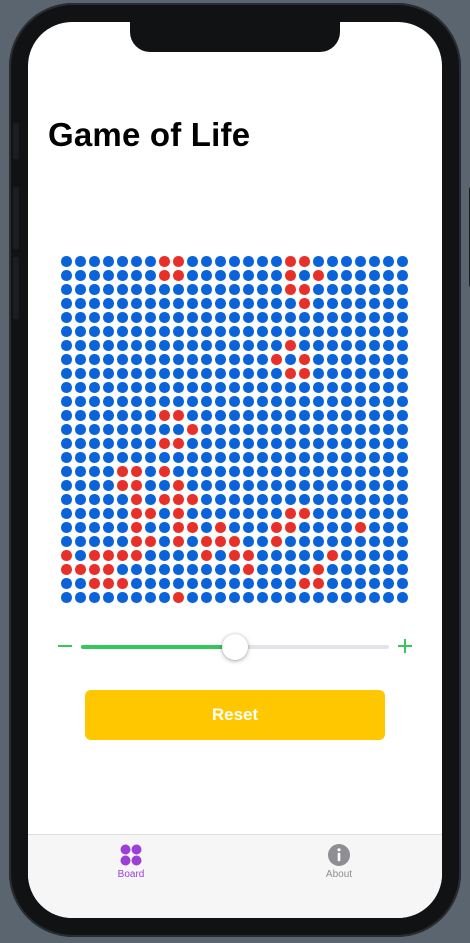  Describe the element at coordinates (235, 715) in the screenshot. I see `reset-button: Reset` at that location.